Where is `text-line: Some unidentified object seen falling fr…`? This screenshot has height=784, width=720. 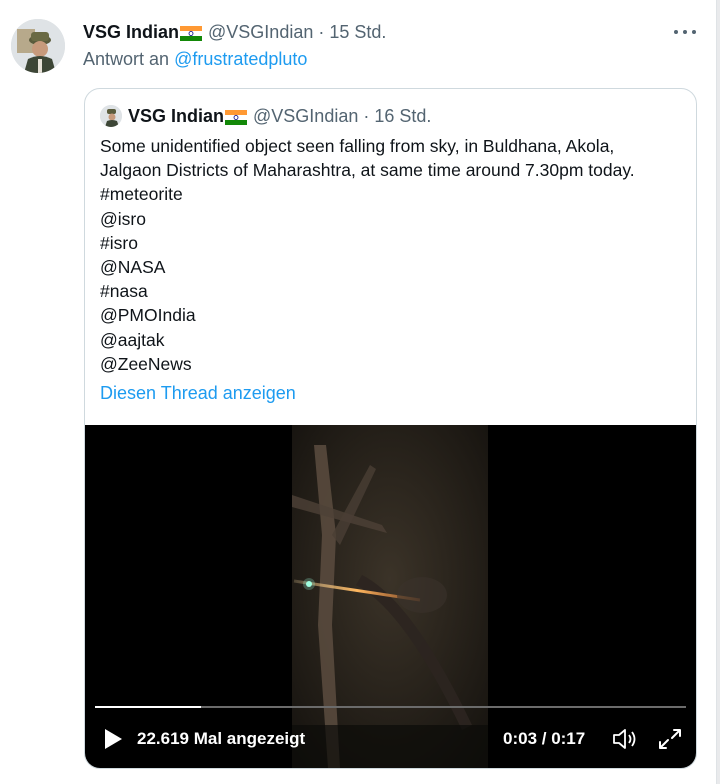
text-line: Some unidentified object seen falling fr… is located at coordinates (357, 146).